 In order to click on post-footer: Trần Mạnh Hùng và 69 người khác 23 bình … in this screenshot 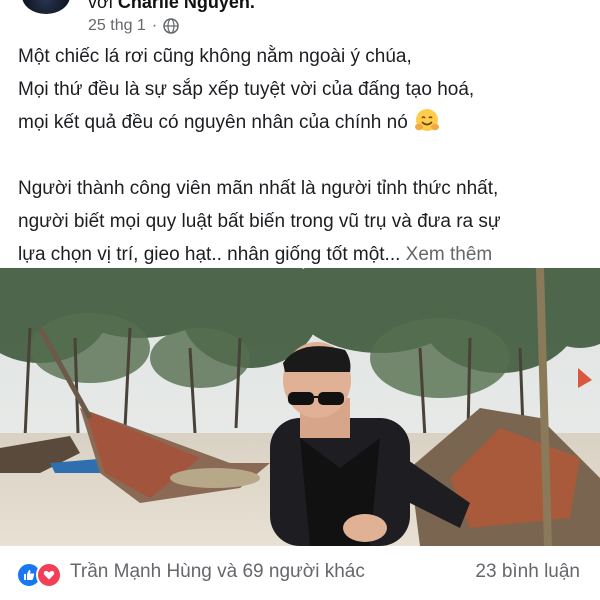, I will do `click(300, 573)`.